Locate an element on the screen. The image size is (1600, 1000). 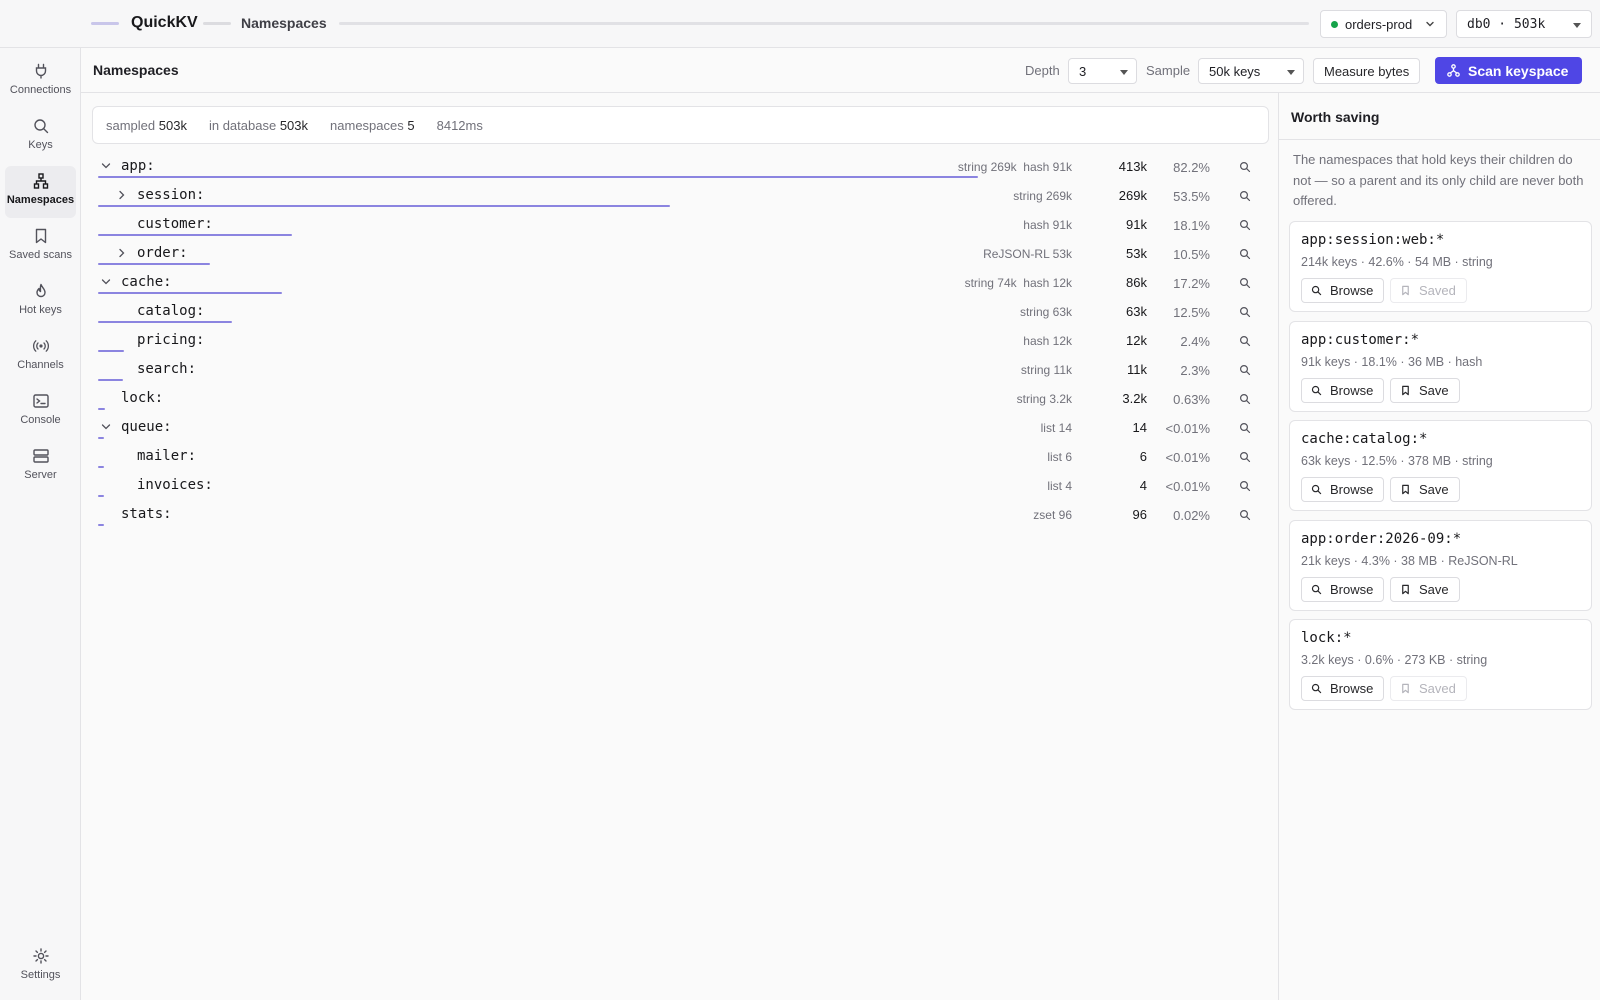
saved-button: Saved is located at coordinates (1428, 290).